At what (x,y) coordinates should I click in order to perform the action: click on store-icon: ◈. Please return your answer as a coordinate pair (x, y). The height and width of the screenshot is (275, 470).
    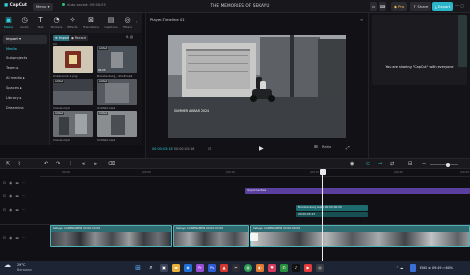
    Looking at the image, I should click on (188, 268).